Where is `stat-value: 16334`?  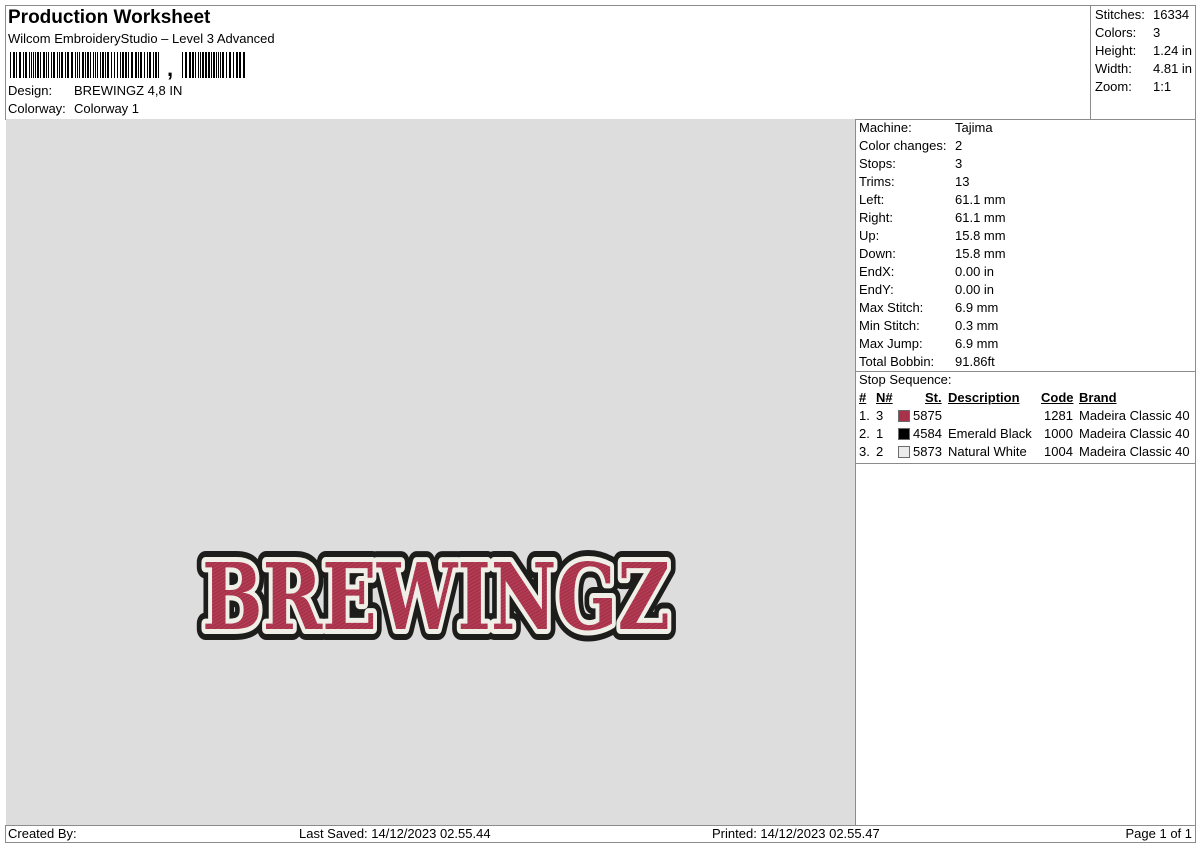 stat-value: 16334 is located at coordinates (1171, 14).